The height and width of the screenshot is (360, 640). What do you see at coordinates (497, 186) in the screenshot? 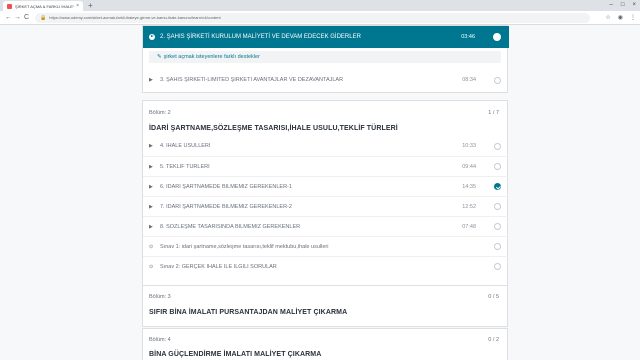
I see `completed-checkmark-icon` at bounding box center [497, 186].